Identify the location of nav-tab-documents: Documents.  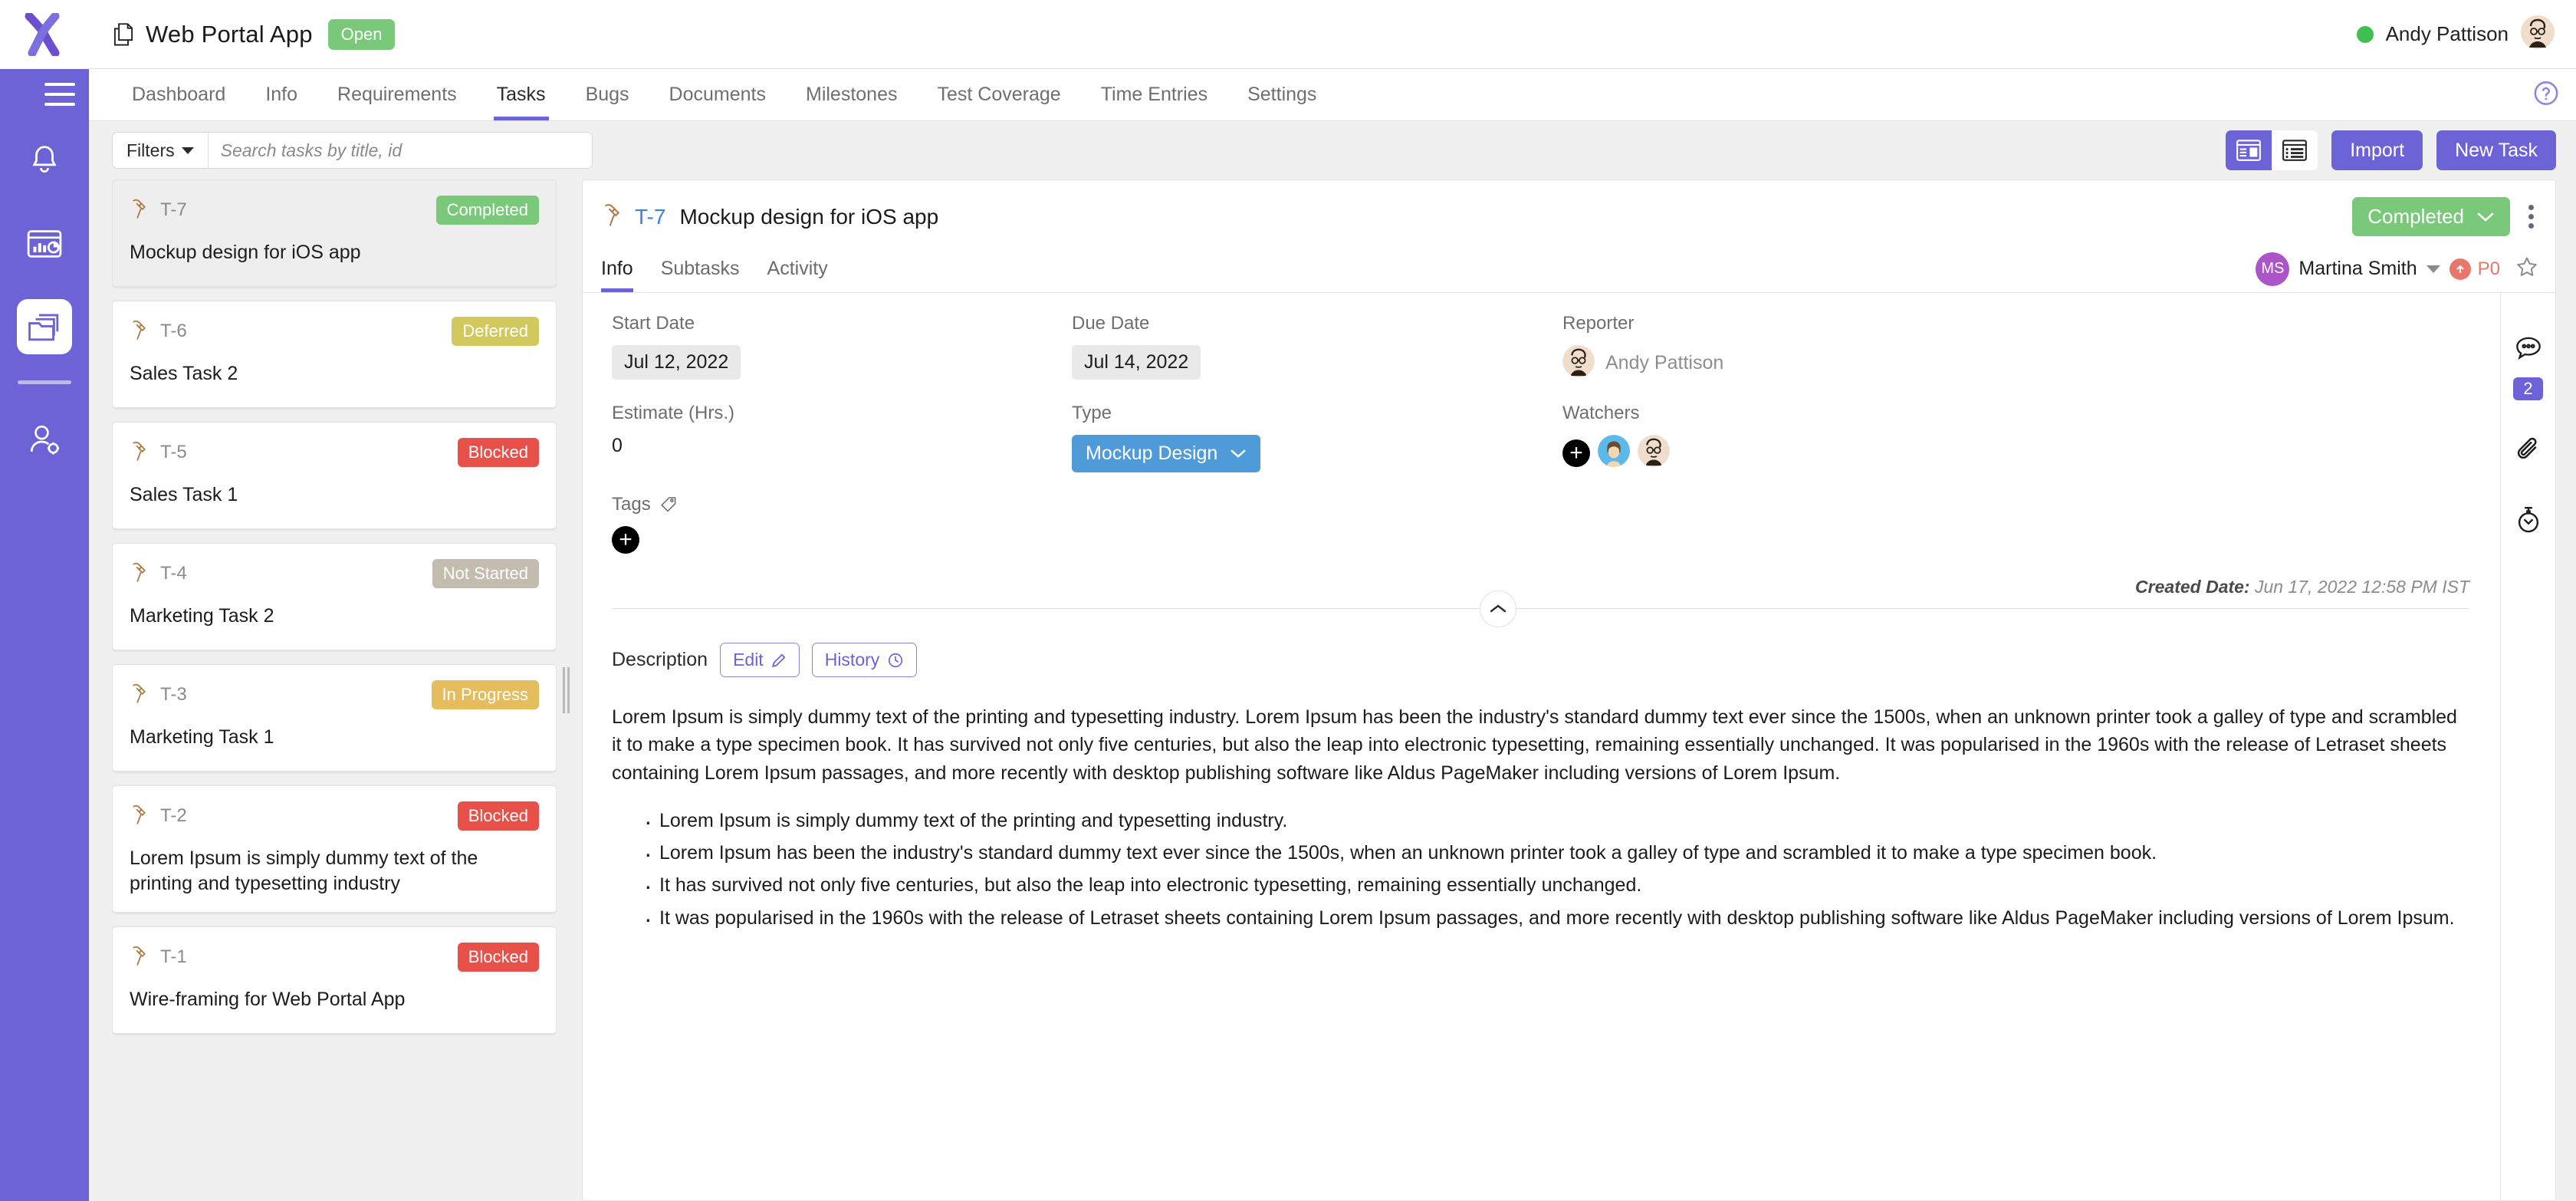
(718, 94).